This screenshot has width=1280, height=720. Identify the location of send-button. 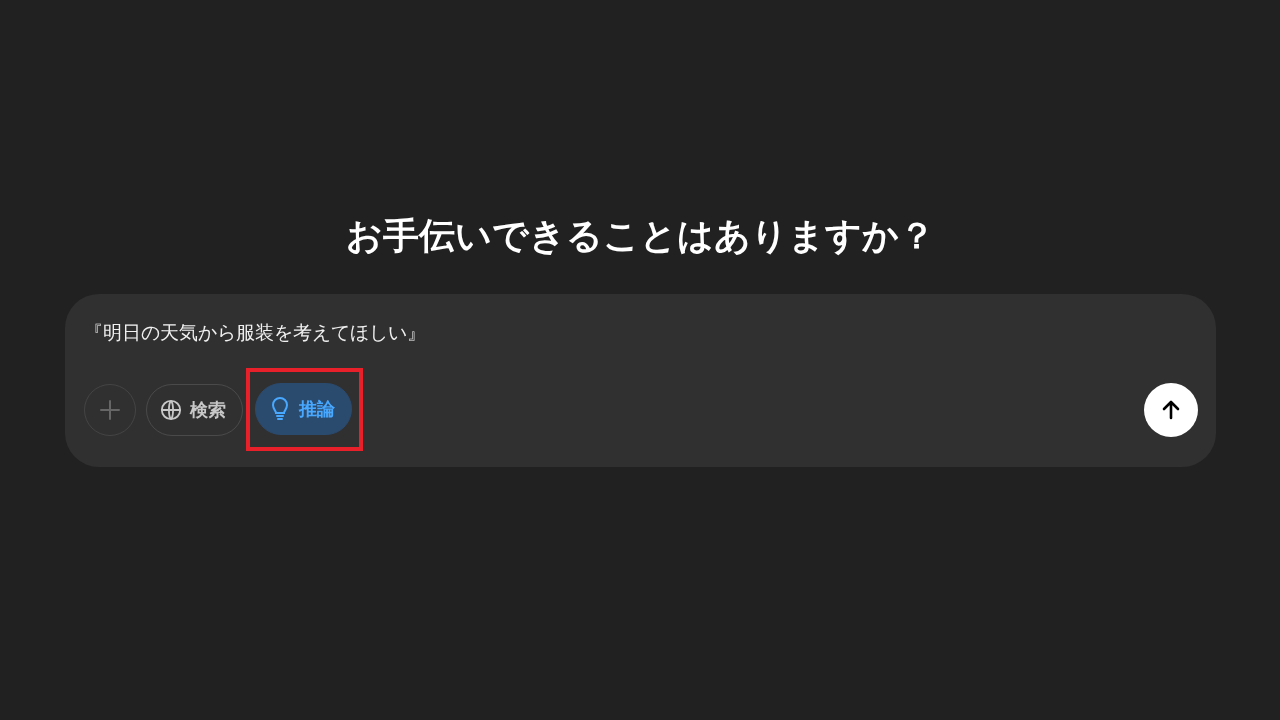
(1171, 409).